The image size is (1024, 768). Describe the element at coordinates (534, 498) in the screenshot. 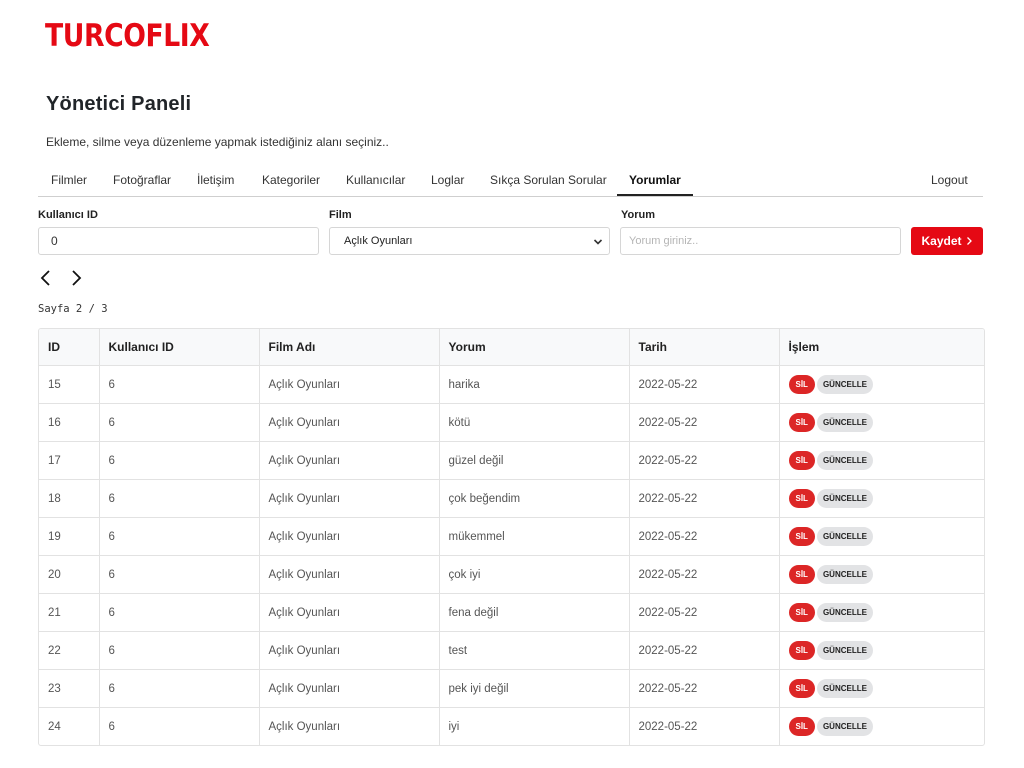

I see `cell-comment: çok beğendim` at that location.